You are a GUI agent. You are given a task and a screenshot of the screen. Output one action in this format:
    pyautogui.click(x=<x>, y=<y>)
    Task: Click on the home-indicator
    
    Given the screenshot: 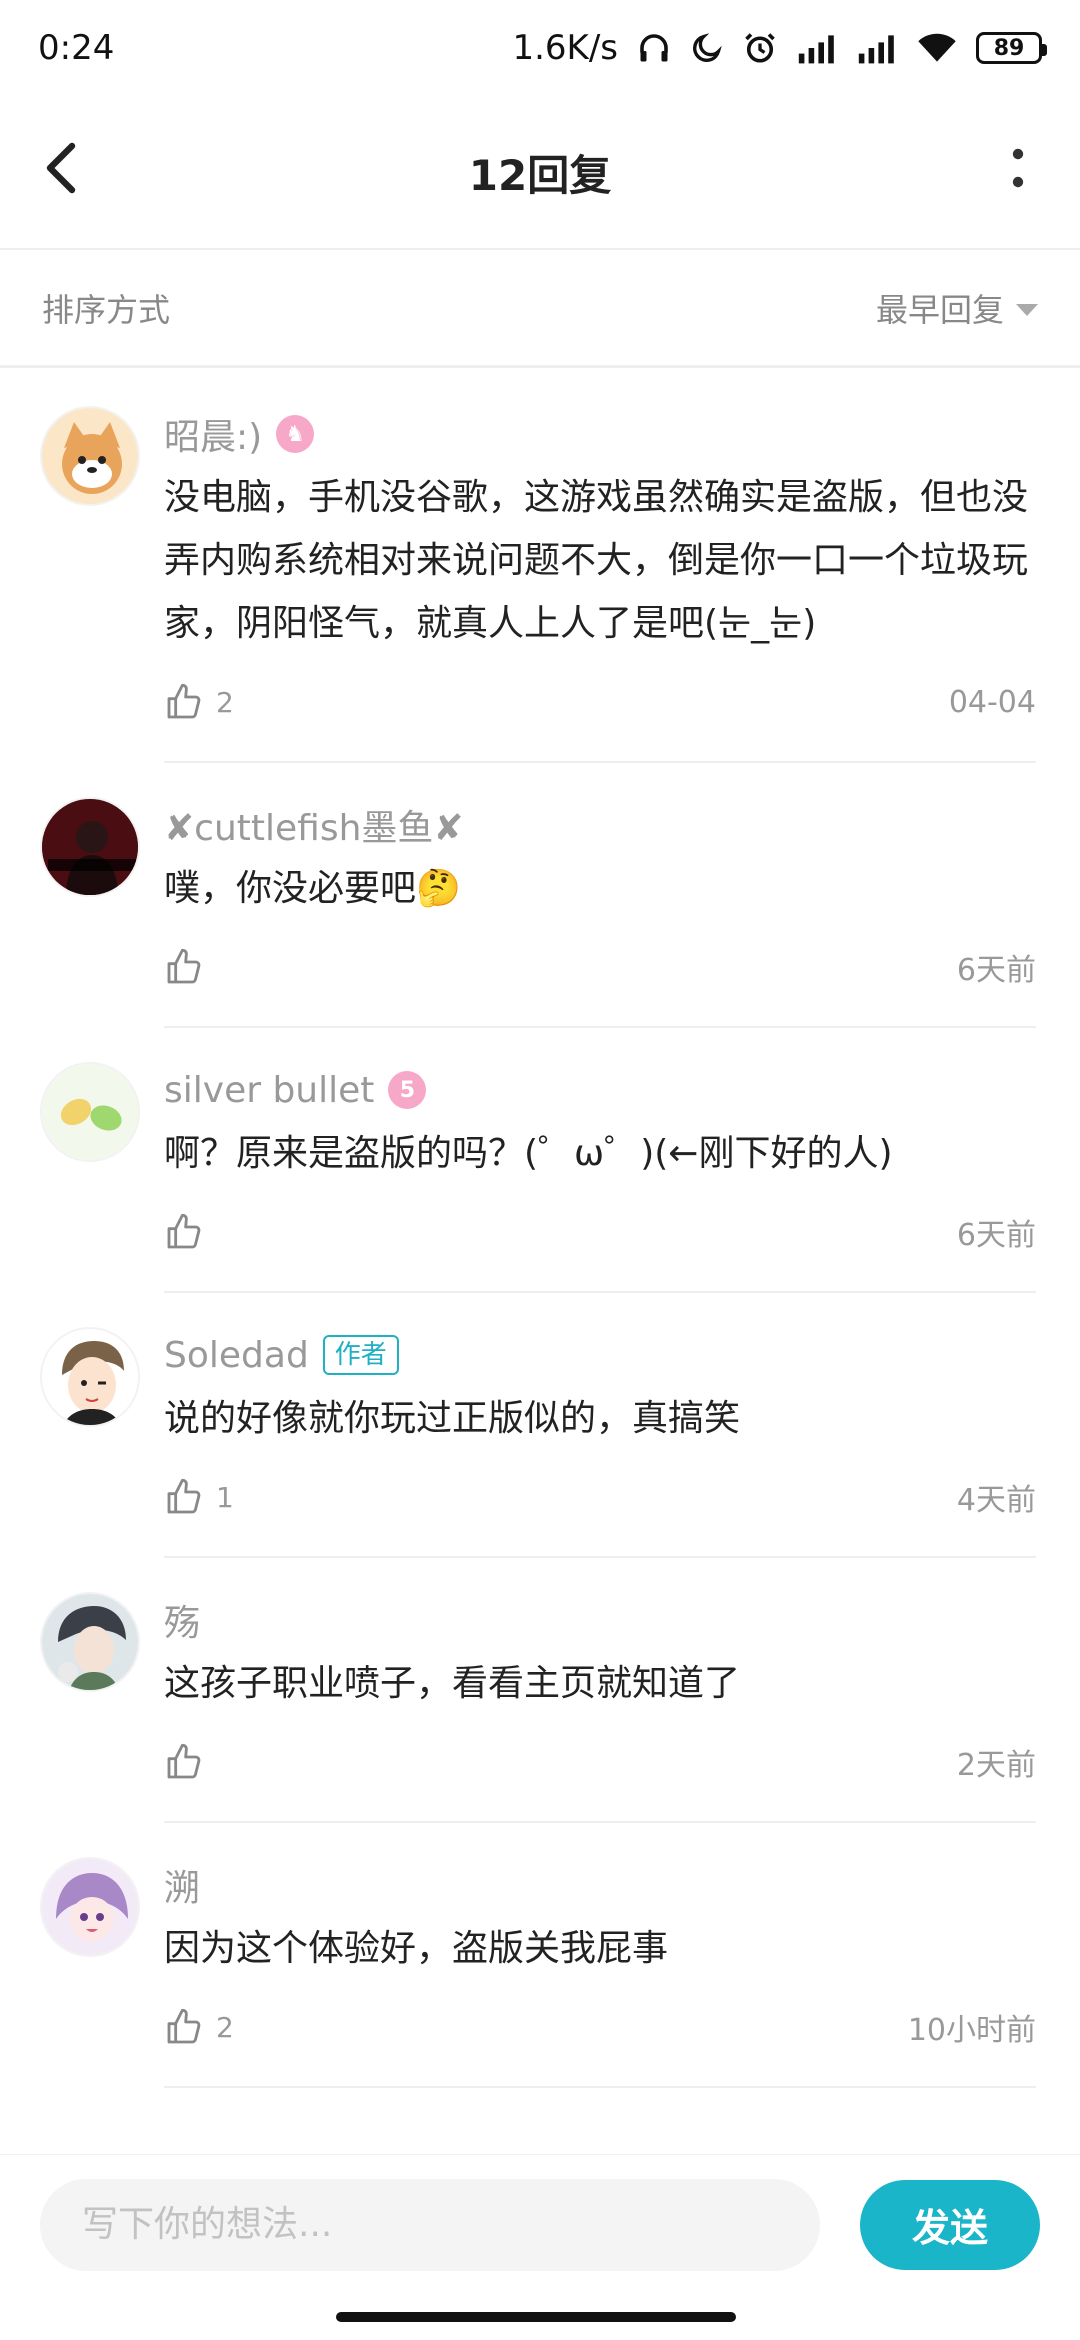 What is the action you would take?
    pyautogui.click(x=536, y=2317)
    